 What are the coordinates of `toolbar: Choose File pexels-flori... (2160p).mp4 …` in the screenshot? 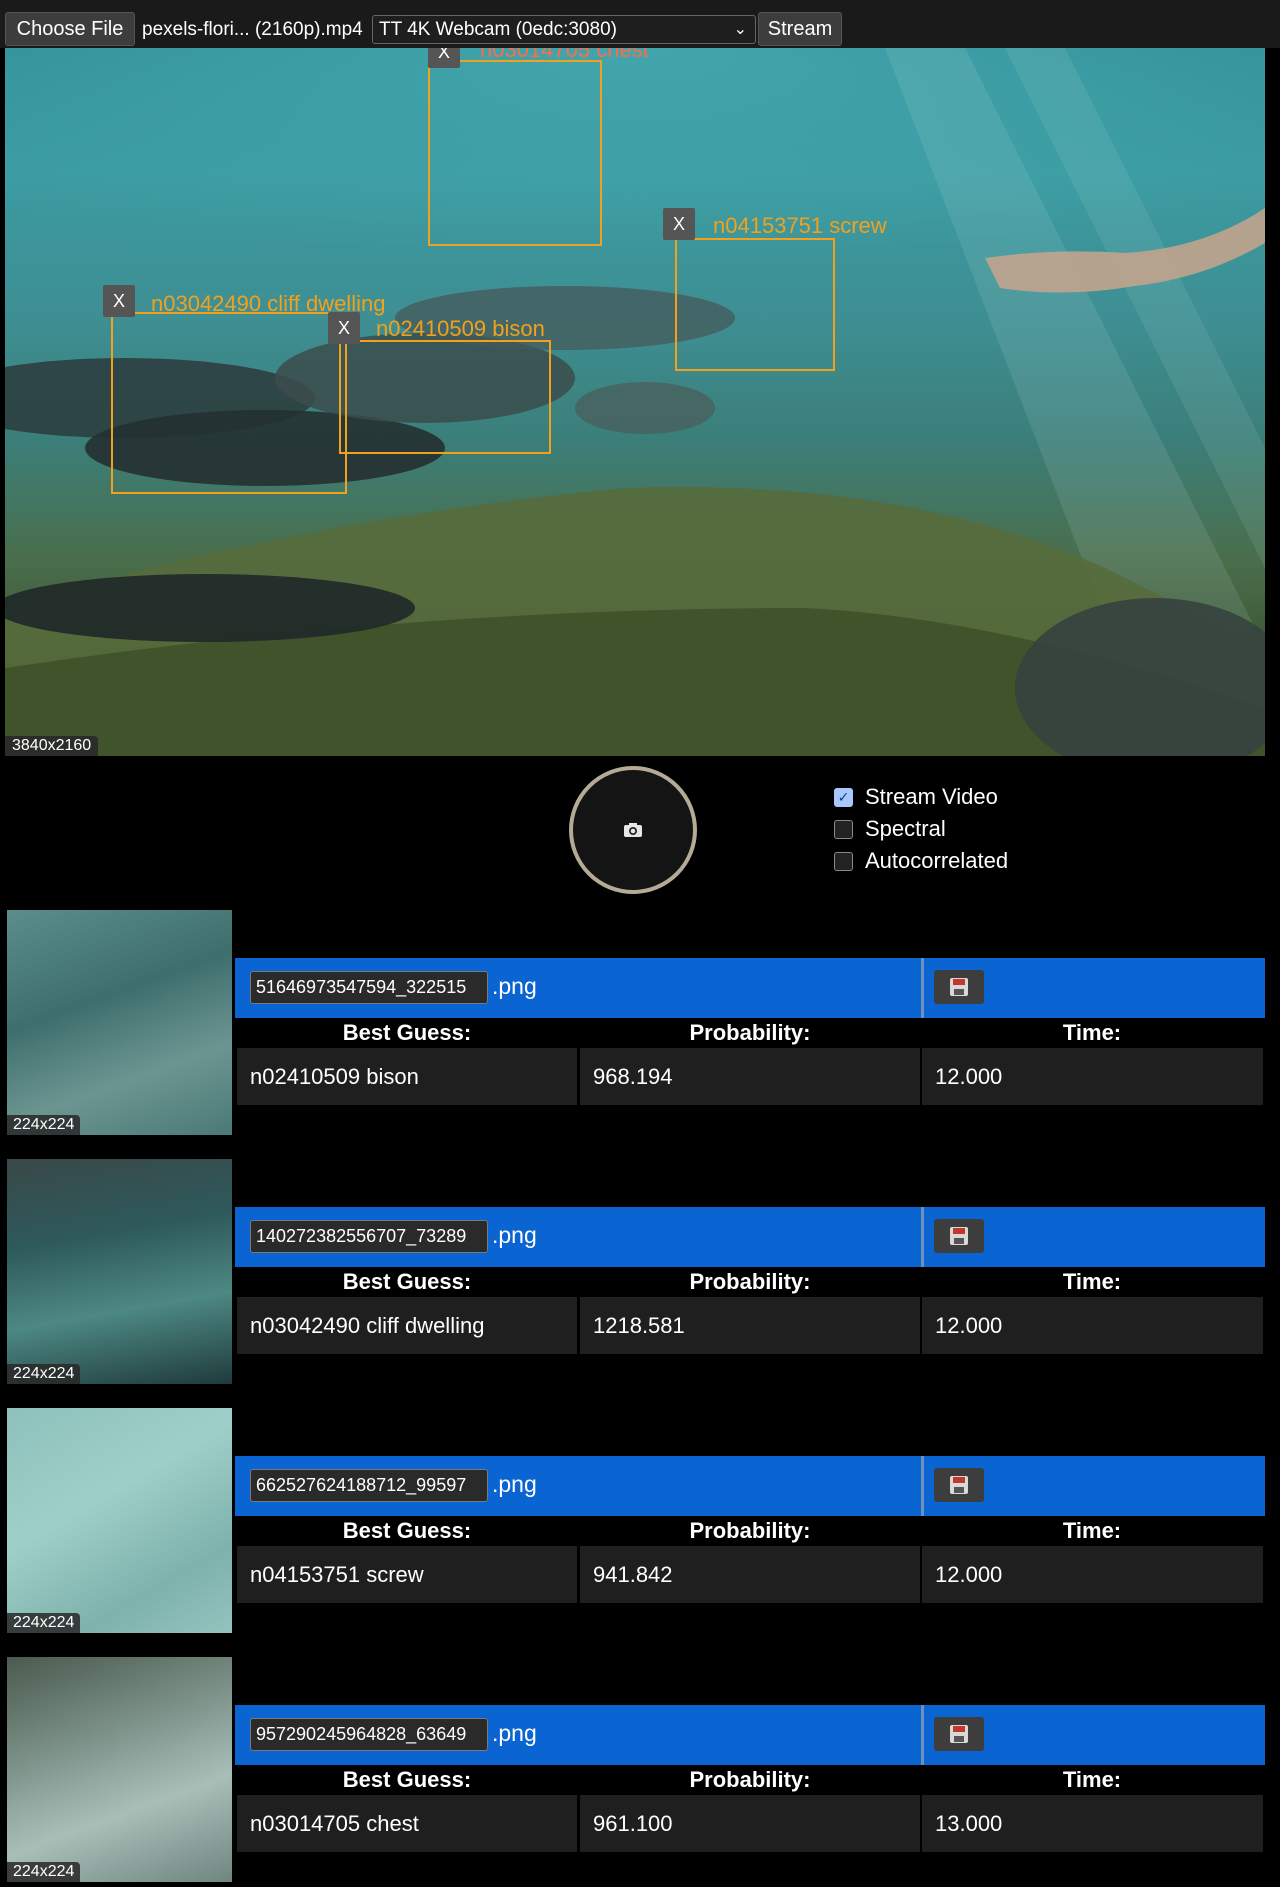 It's located at (640, 24).